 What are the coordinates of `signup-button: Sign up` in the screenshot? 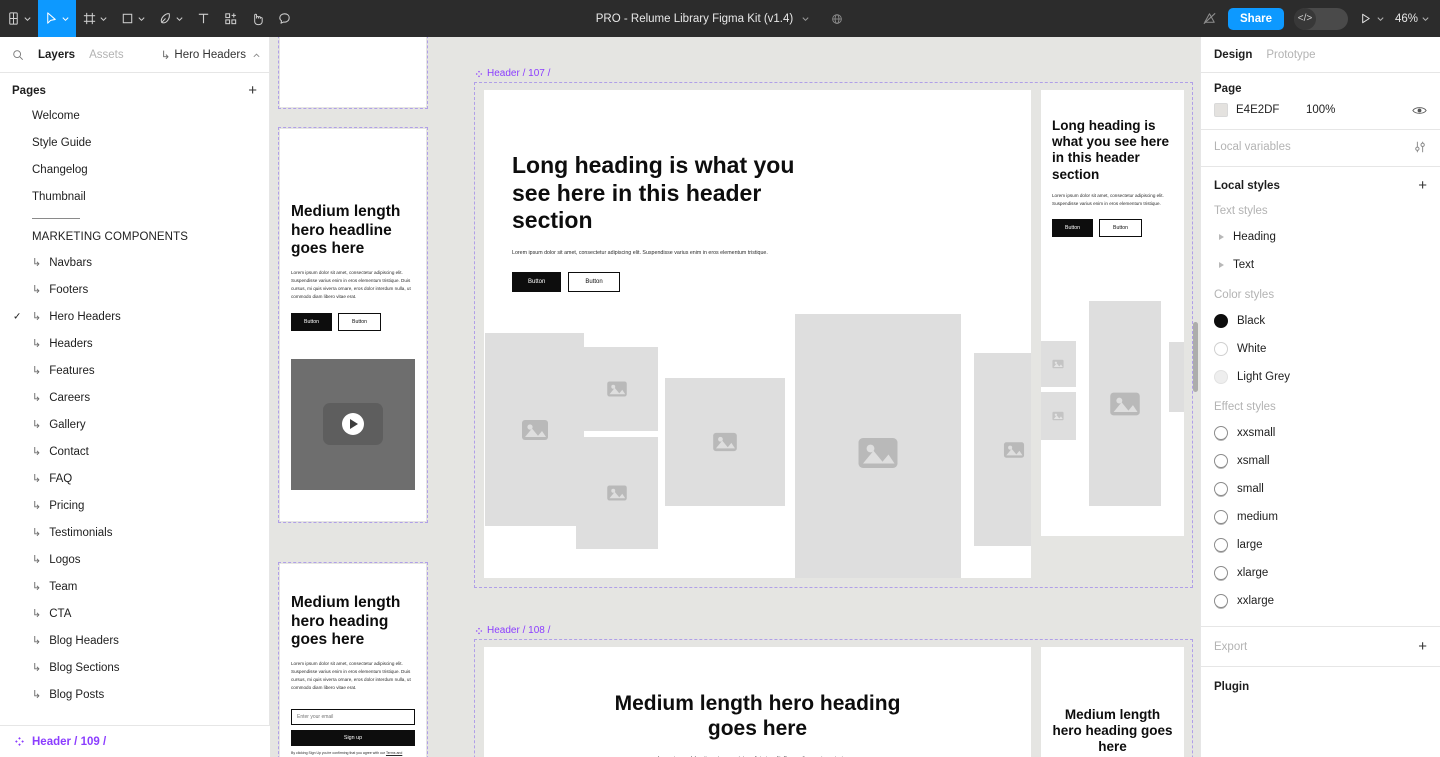 It's located at (353, 737).